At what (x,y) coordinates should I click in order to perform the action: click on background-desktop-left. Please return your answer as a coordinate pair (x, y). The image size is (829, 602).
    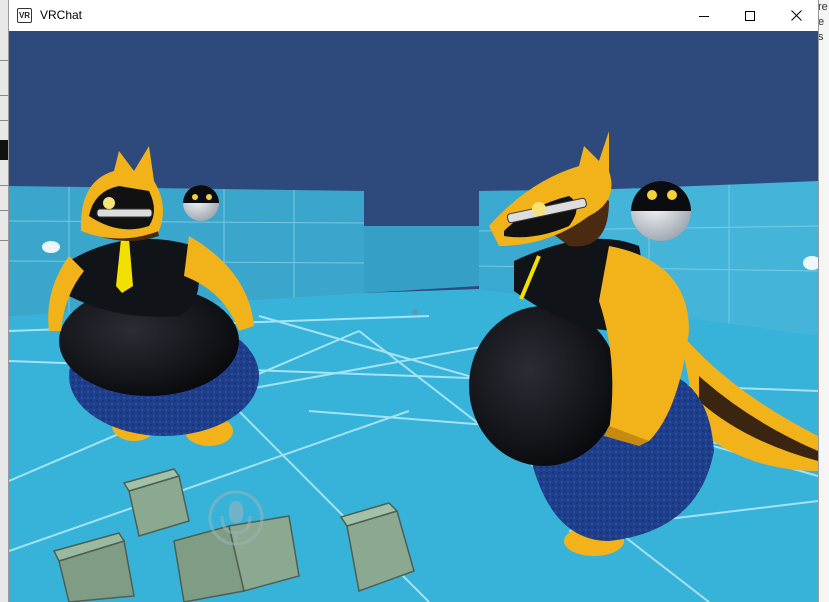
    Looking at the image, I should click on (4, 301).